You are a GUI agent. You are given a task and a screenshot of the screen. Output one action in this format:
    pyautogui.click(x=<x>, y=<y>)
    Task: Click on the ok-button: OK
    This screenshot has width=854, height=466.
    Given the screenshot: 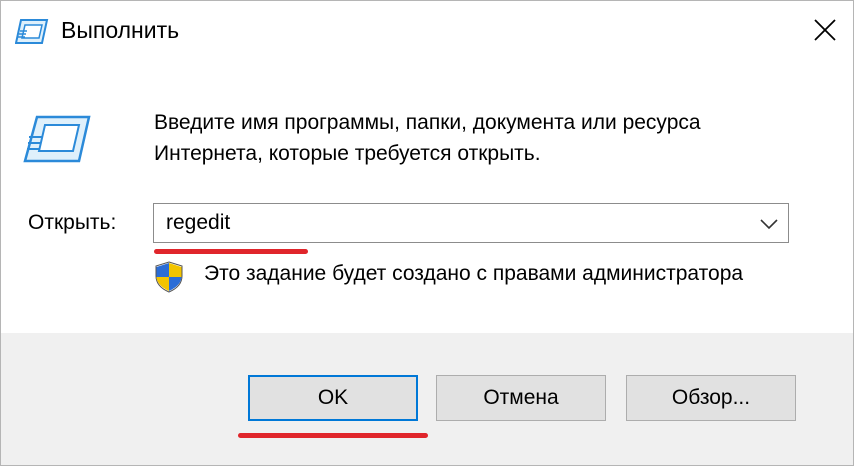 What is the action you would take?
    pyautogui.click(x=333, y=398)
    